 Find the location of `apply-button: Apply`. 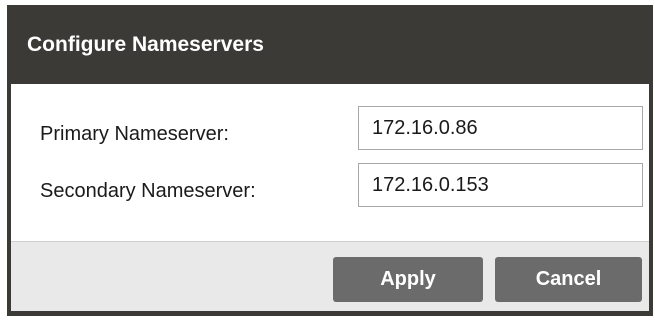

apply-button: Apply is located at coordinates (408, 279).